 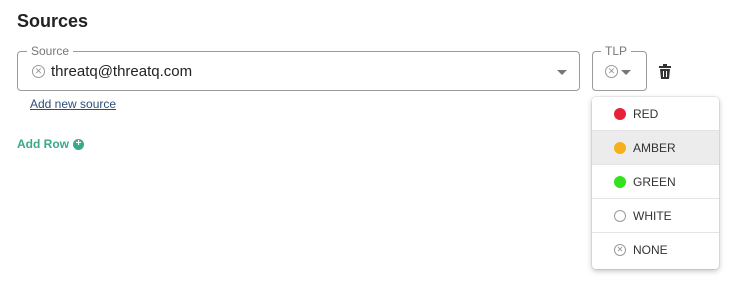 I want to click on source-label: Source, so click(x=50, y=51).